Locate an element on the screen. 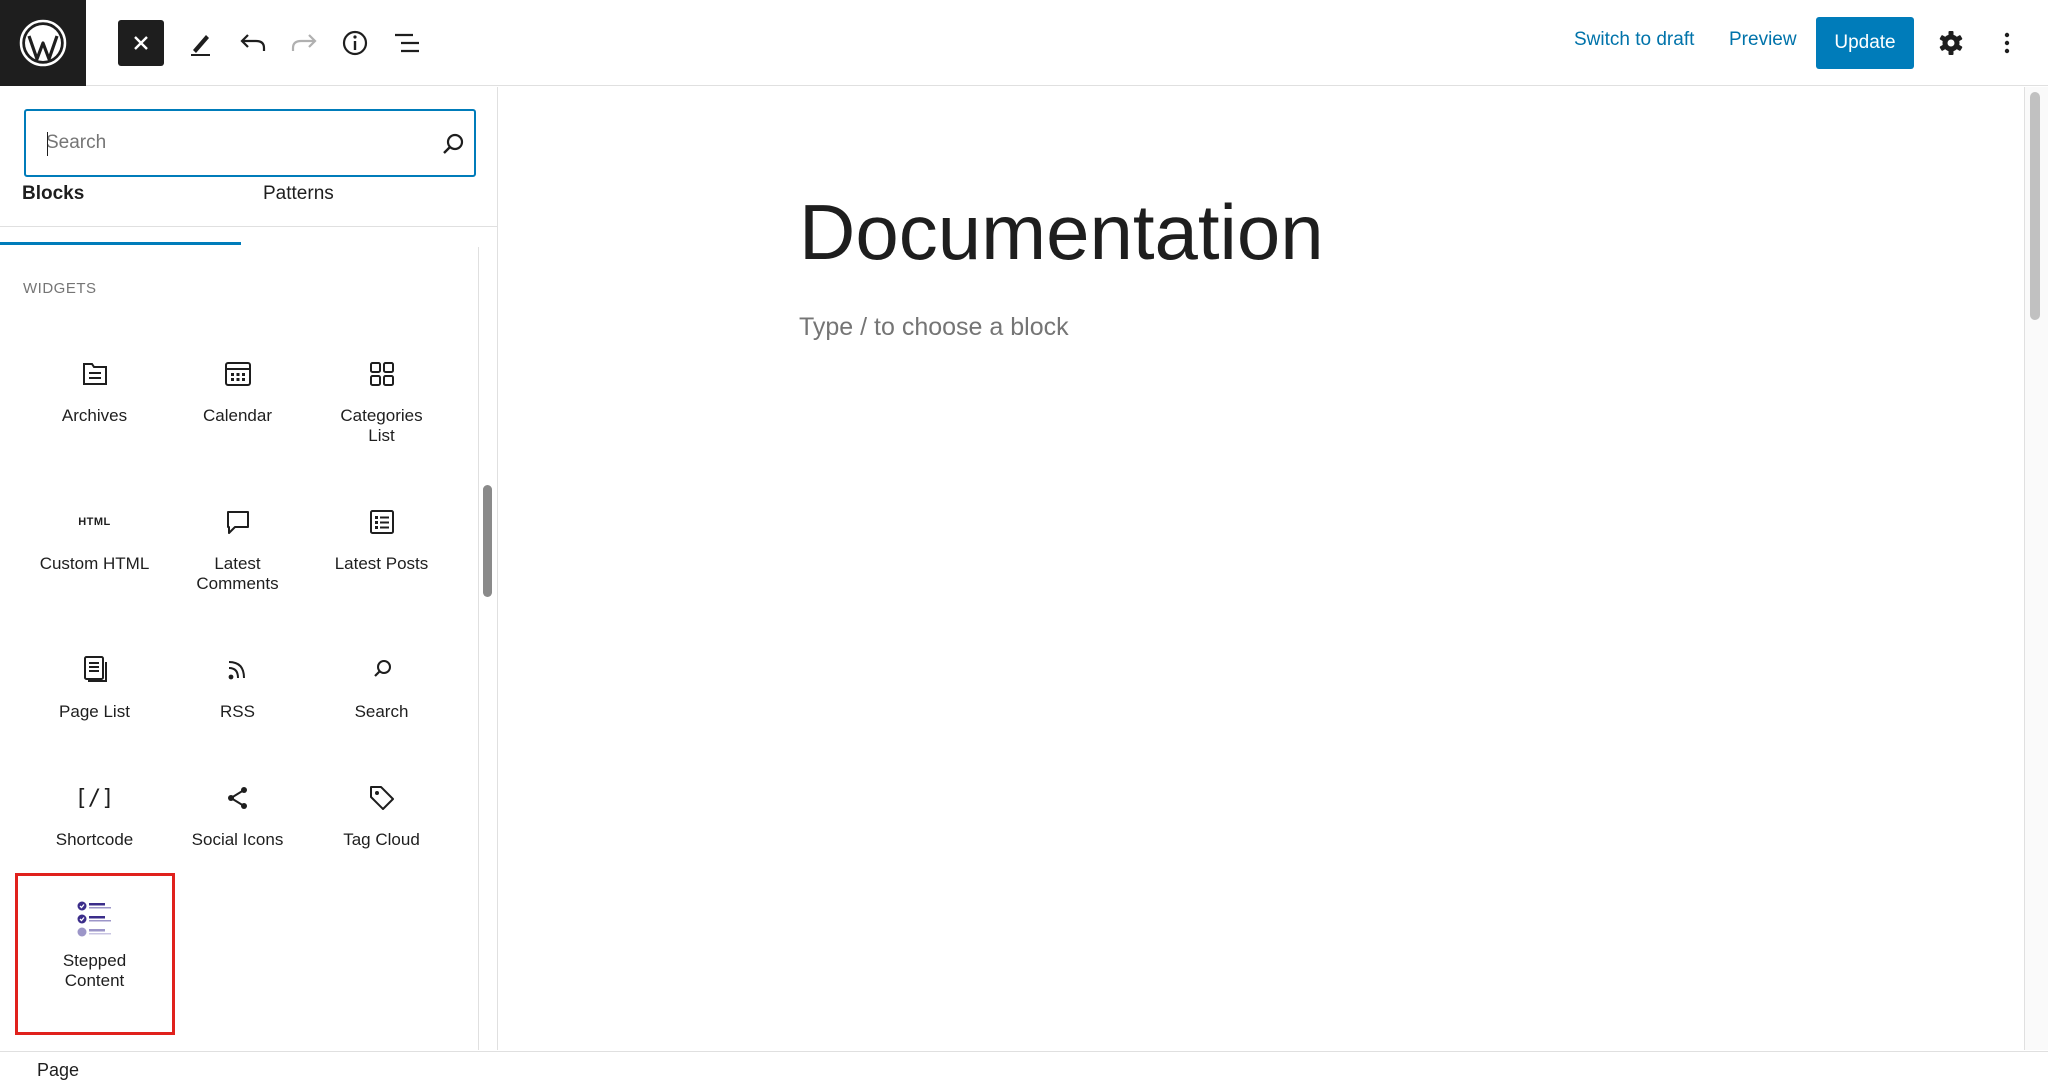 This screenshot has width=2048, height=1087. block-label: Social Icons is located at coordinates (237, 839).